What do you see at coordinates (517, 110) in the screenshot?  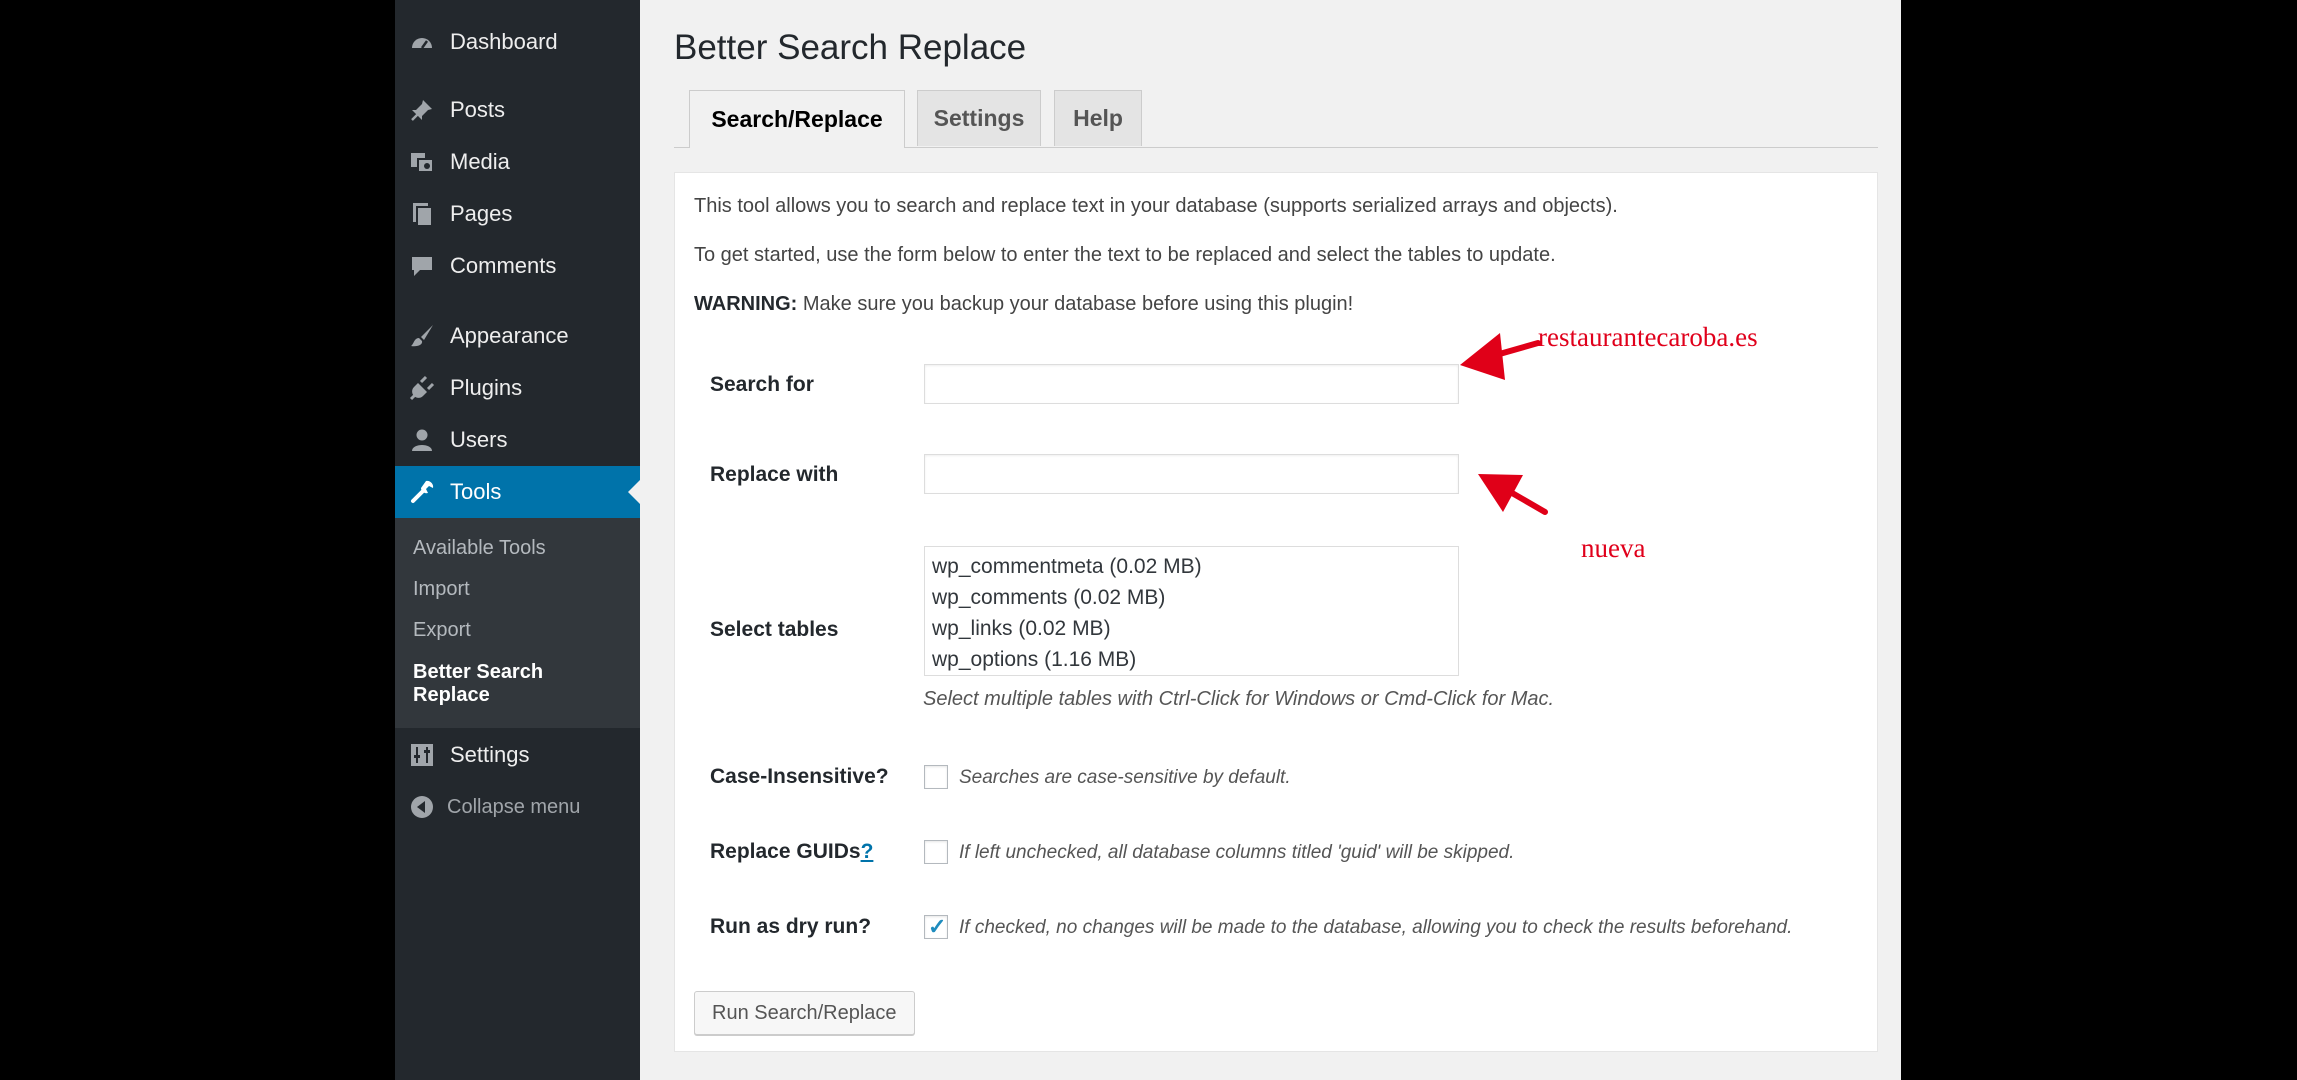 I see `sidebar-item-posts: Posts` at bounding box center [517, 110].